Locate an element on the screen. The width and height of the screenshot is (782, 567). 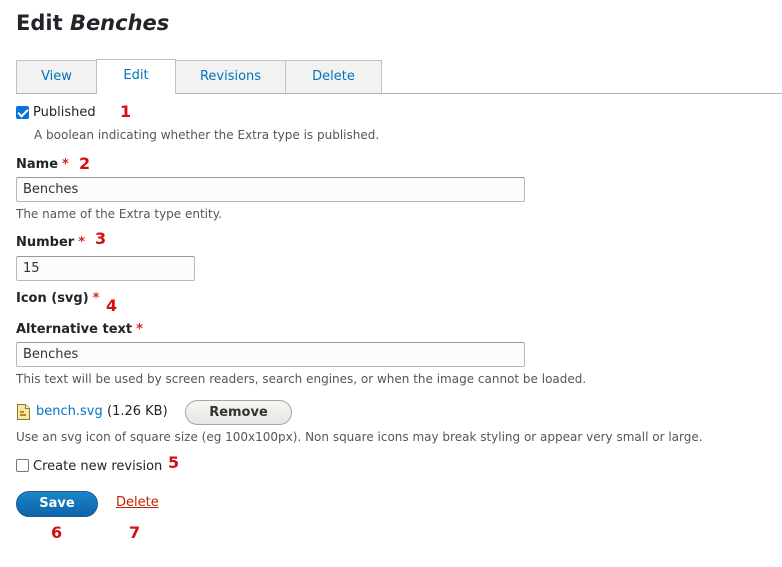
annotation-marker-2: 2 is located at coordinates (85, 163).